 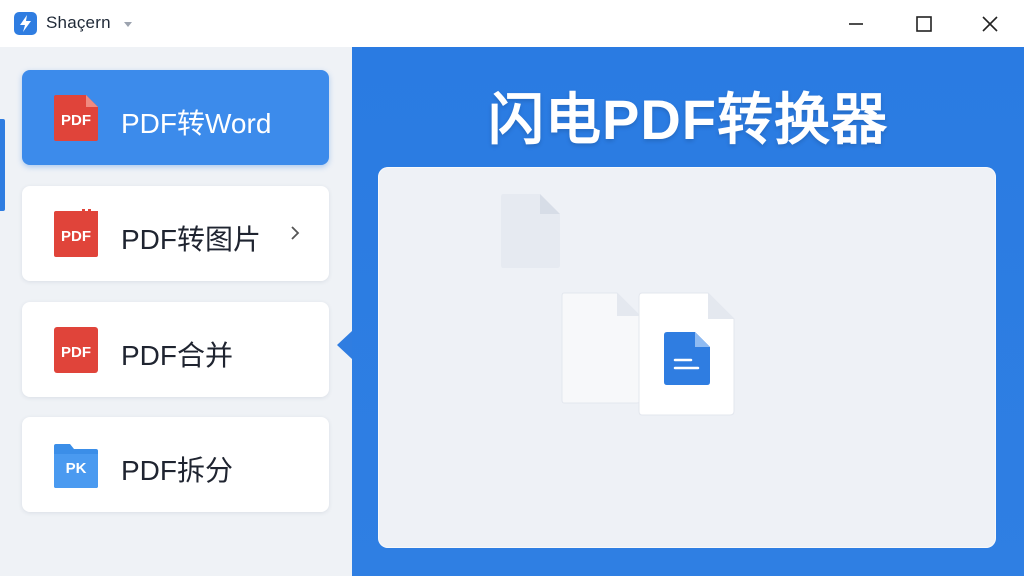 I want to click on sidebar-item-pdf-to-image: PDF PDF转图片, so click(x=175, y=233).